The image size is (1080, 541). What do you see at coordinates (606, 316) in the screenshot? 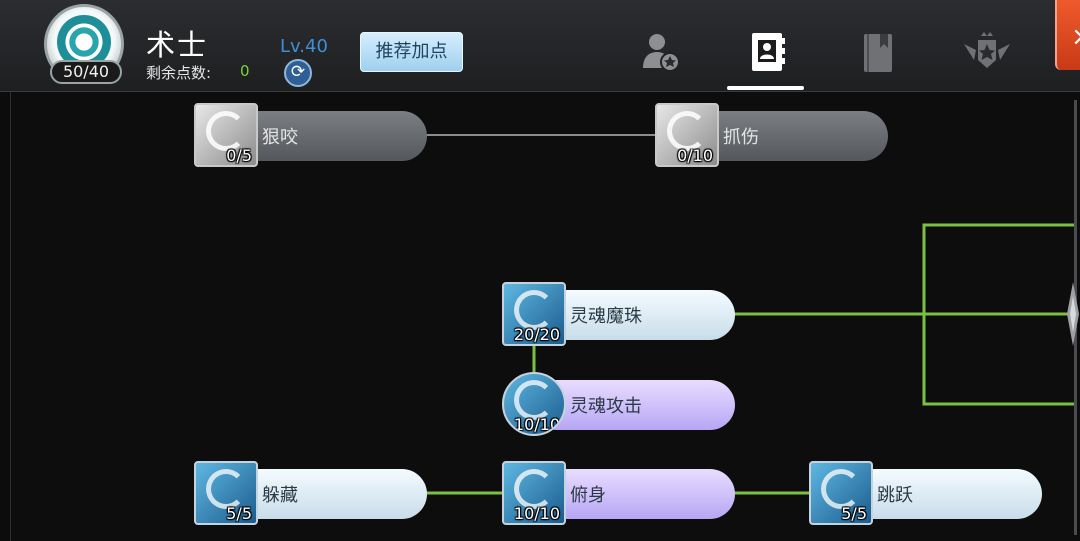
I see `skill-name: 灵魂魔珠` at bounding box center [606, 316].